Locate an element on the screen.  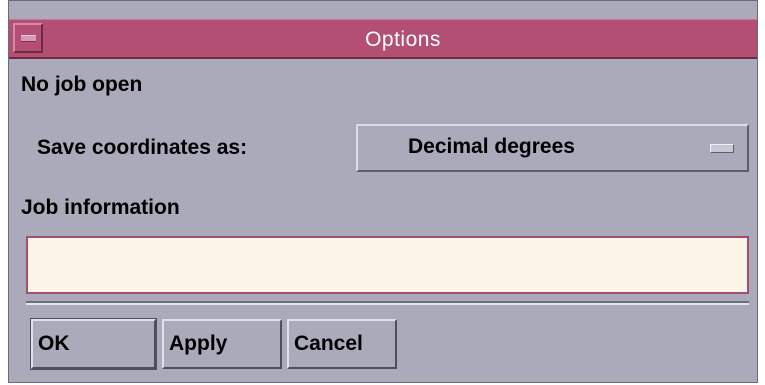
window-menu-button is located at coordinates (28, 38).